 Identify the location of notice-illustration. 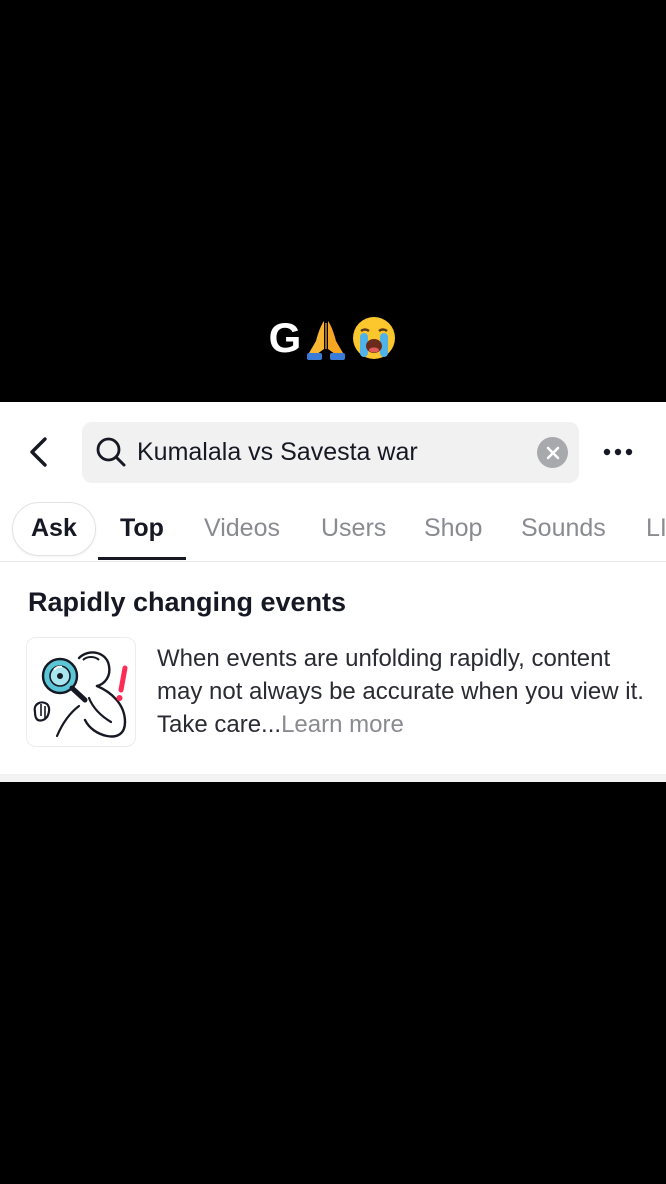
(81, 692).